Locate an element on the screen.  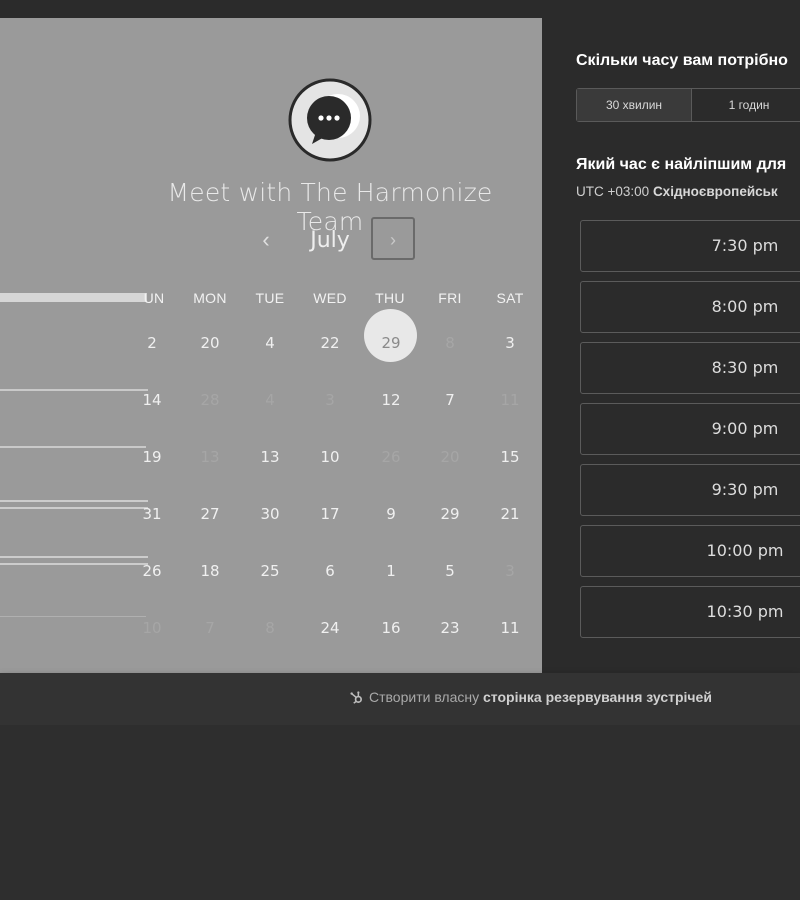
calendar-day: 18 is located at coordinates (210, 571).